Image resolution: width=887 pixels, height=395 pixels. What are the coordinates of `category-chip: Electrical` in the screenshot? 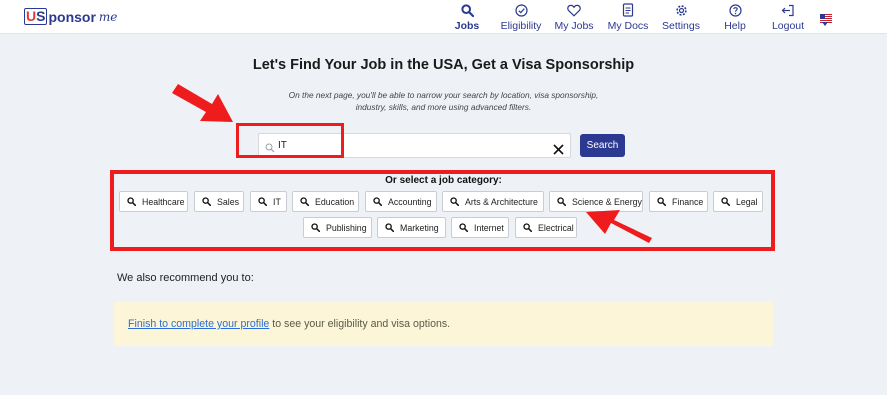 It's located at (546, 227).